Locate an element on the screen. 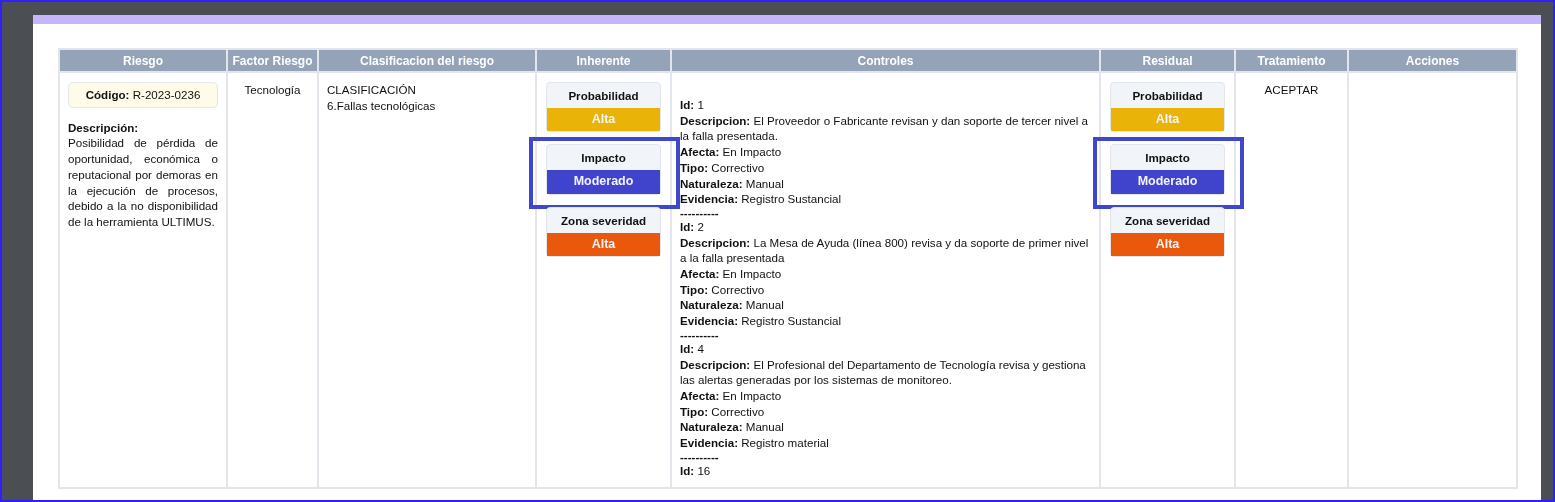 This screenshot has height=502, width=1555. table-cell-text: Tecnología is located at coordinates (272, 90).